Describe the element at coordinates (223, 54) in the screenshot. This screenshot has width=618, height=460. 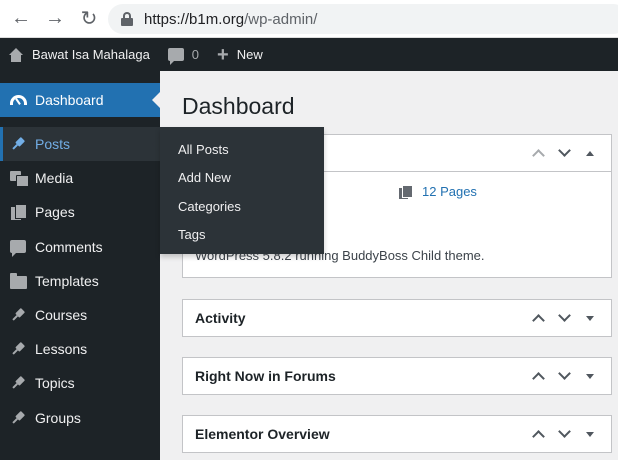
I see `plus-icon: +` at that location.